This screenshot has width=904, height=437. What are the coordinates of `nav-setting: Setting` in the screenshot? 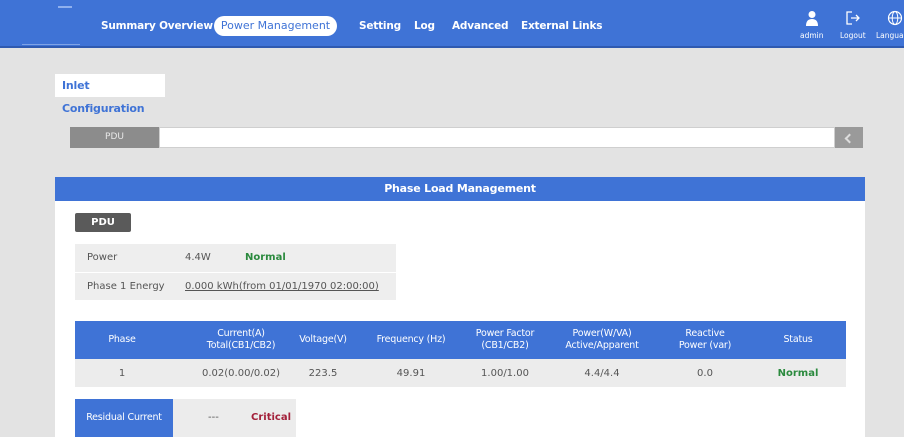 It's located at (380, 26).